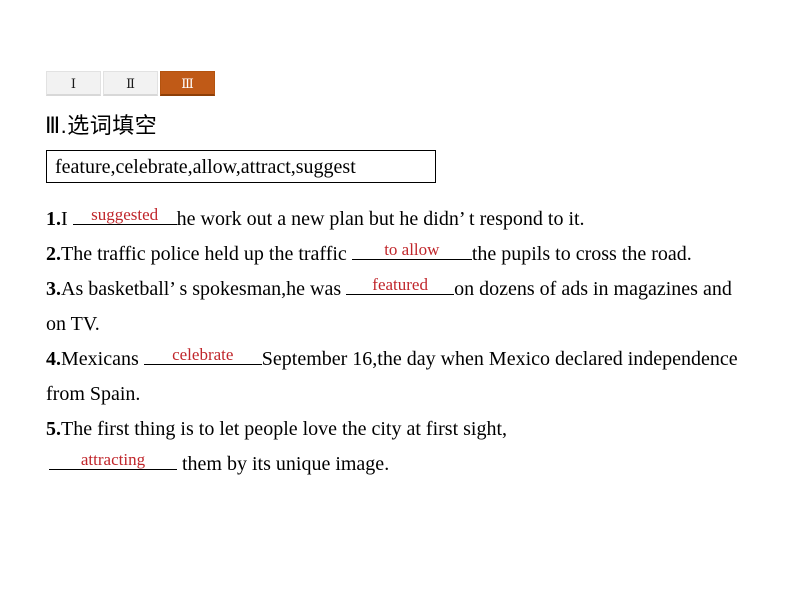  I want to click on answer-text-1: suggested, so click(125, 214).